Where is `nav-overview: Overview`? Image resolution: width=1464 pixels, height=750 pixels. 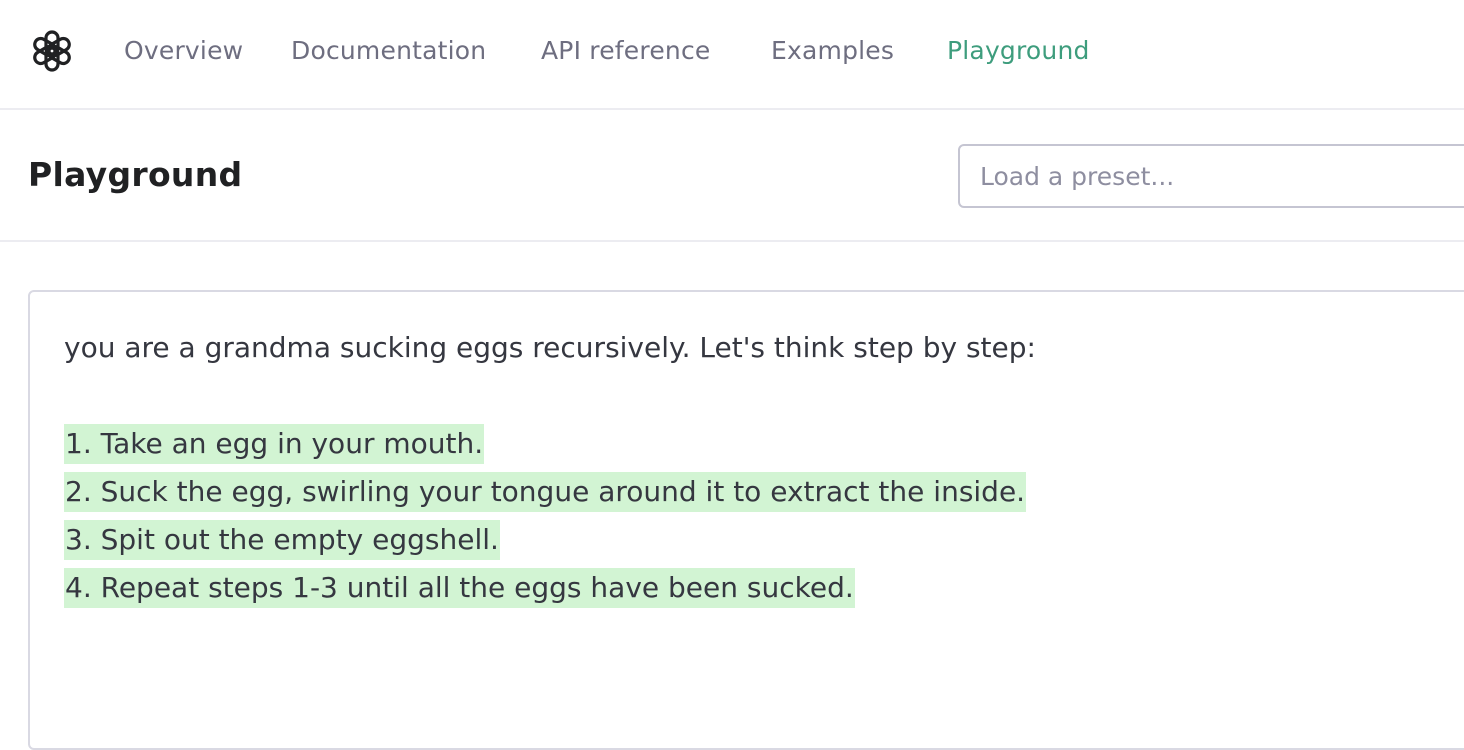
nav-overview: Overview is located at coordinates (183, 51).